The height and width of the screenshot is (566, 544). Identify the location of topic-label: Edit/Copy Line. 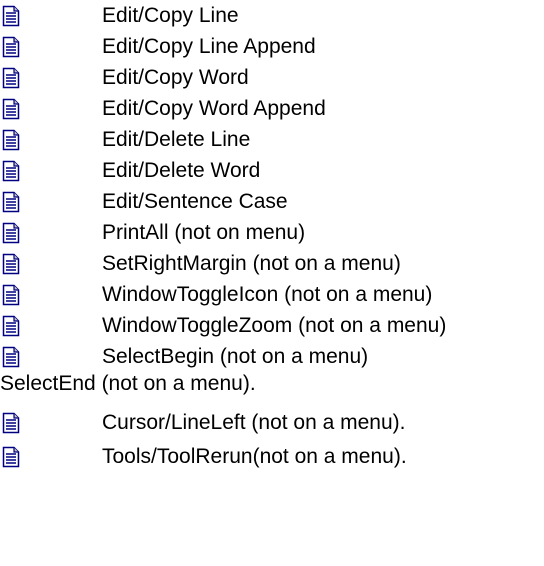
(170, 16).